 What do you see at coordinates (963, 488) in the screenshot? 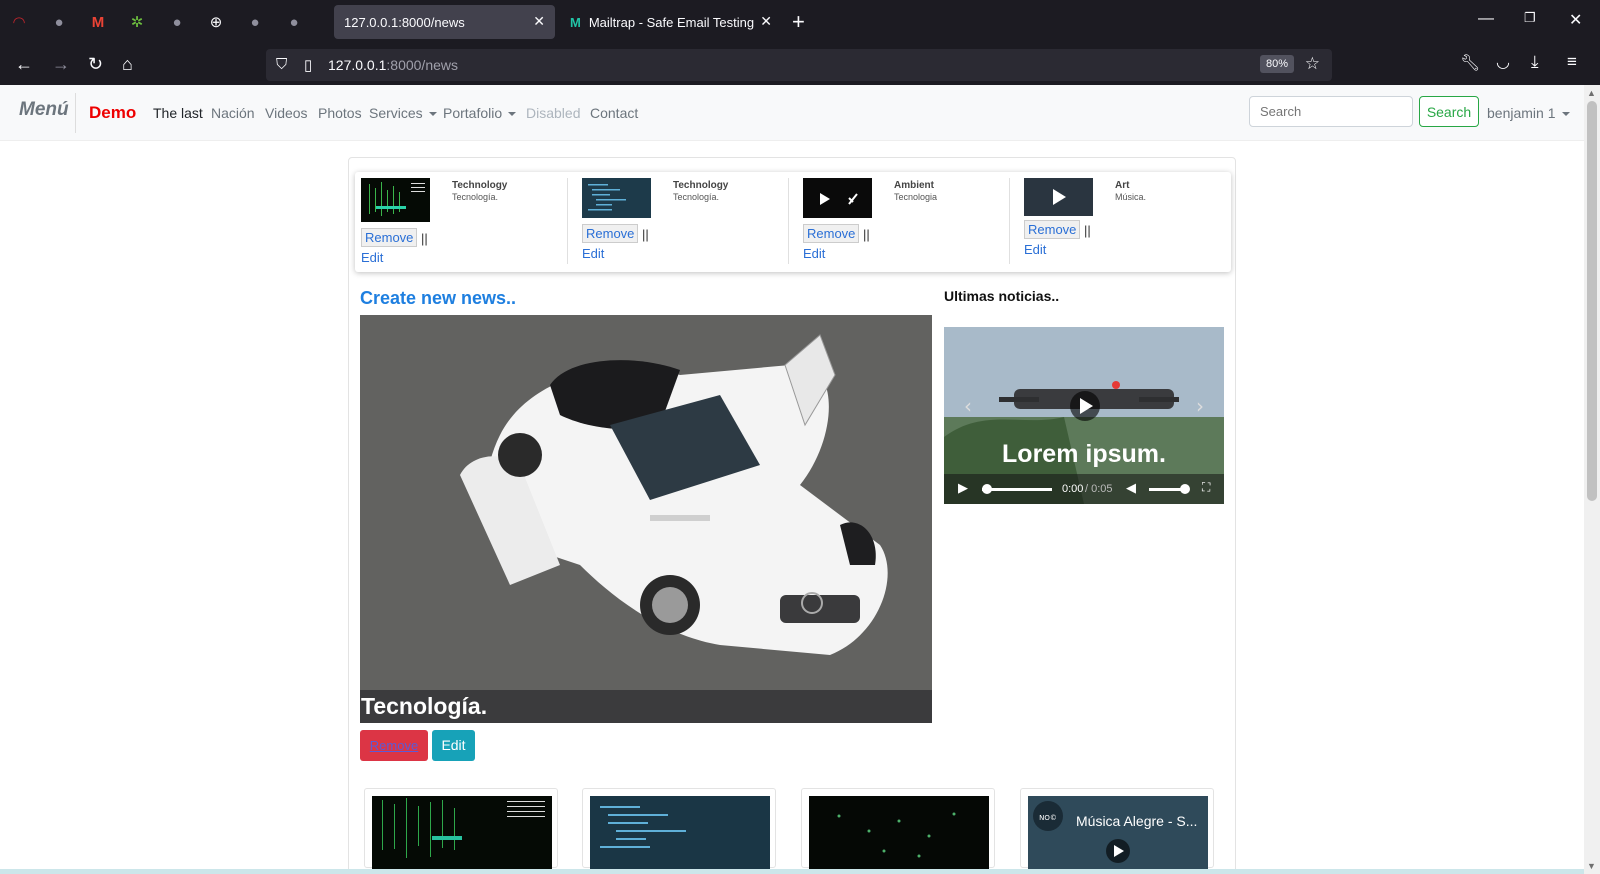
I see `play-icon: ▶` at bounding box center [963, 488].